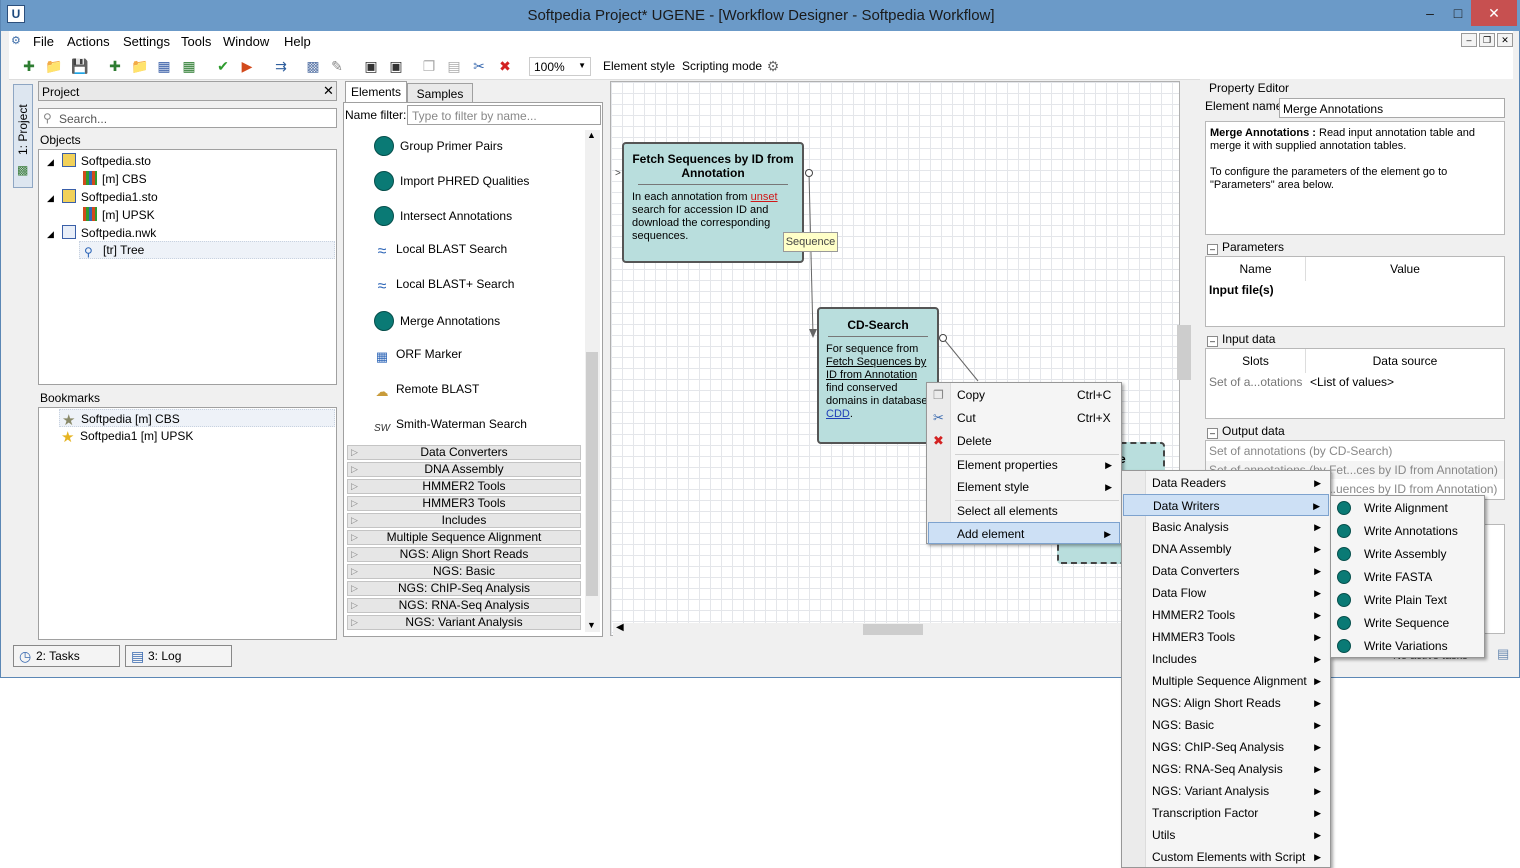 The image size is (1520, 868). I want to click on submenu-hmmer3-tools: HMMER3 Tools ▶, so click(1226, 637).